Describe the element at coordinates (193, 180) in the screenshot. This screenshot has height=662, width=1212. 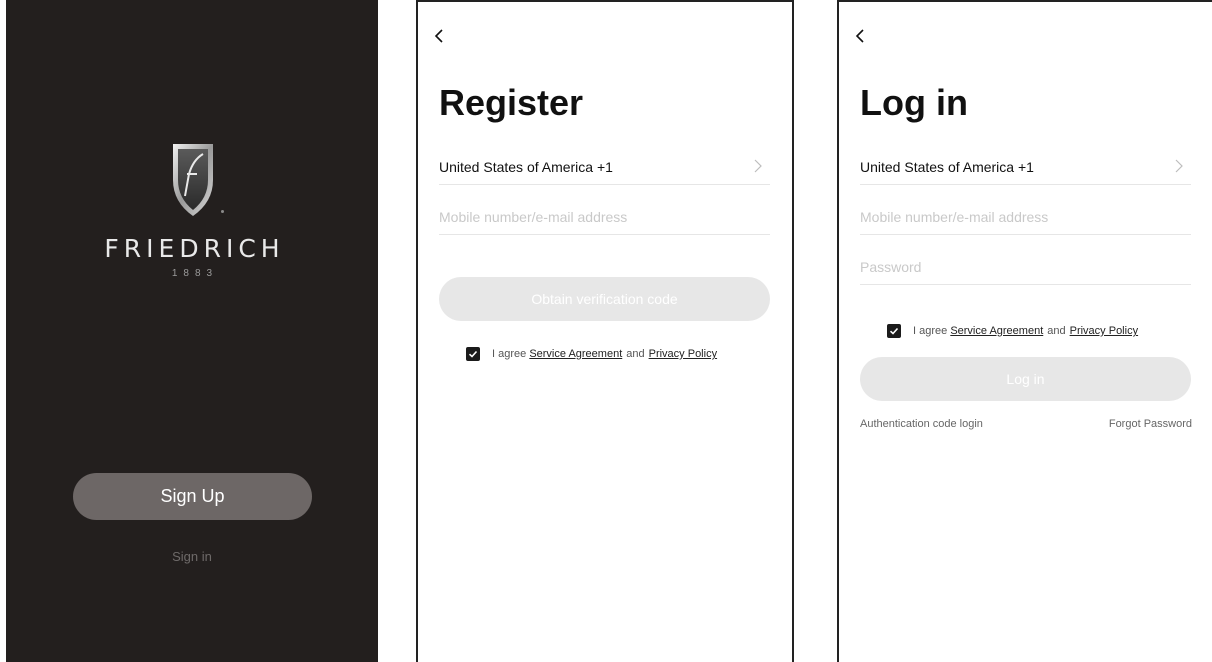
I see `friedrich-shield-logo-icon` at that location.